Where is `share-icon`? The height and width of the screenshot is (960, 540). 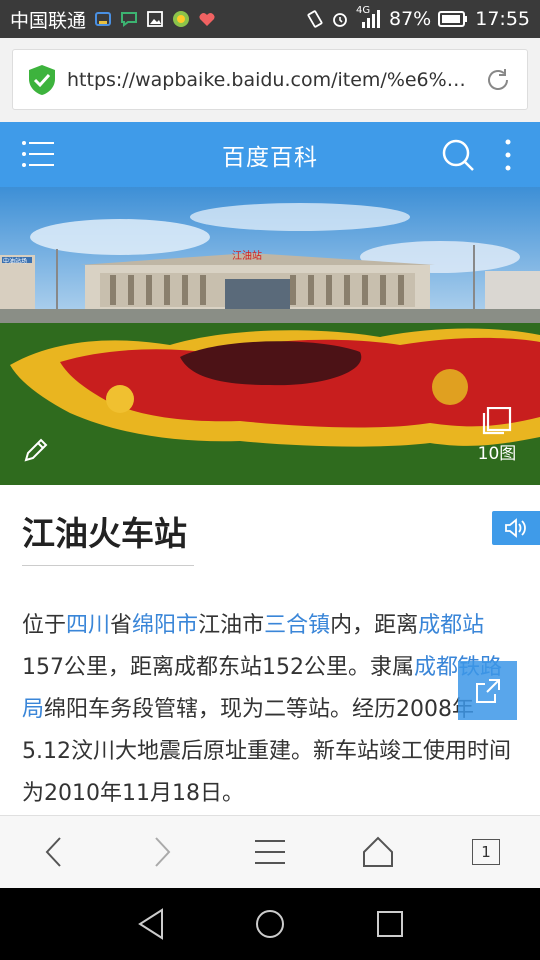 share-icon is located at coordinates (487, 690).